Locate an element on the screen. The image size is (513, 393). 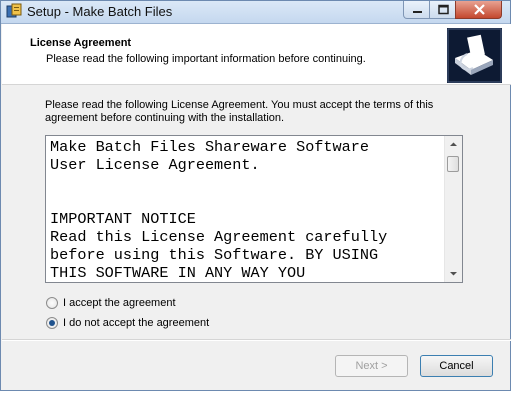
scroll-thumb is located at coordinates (453, 164).